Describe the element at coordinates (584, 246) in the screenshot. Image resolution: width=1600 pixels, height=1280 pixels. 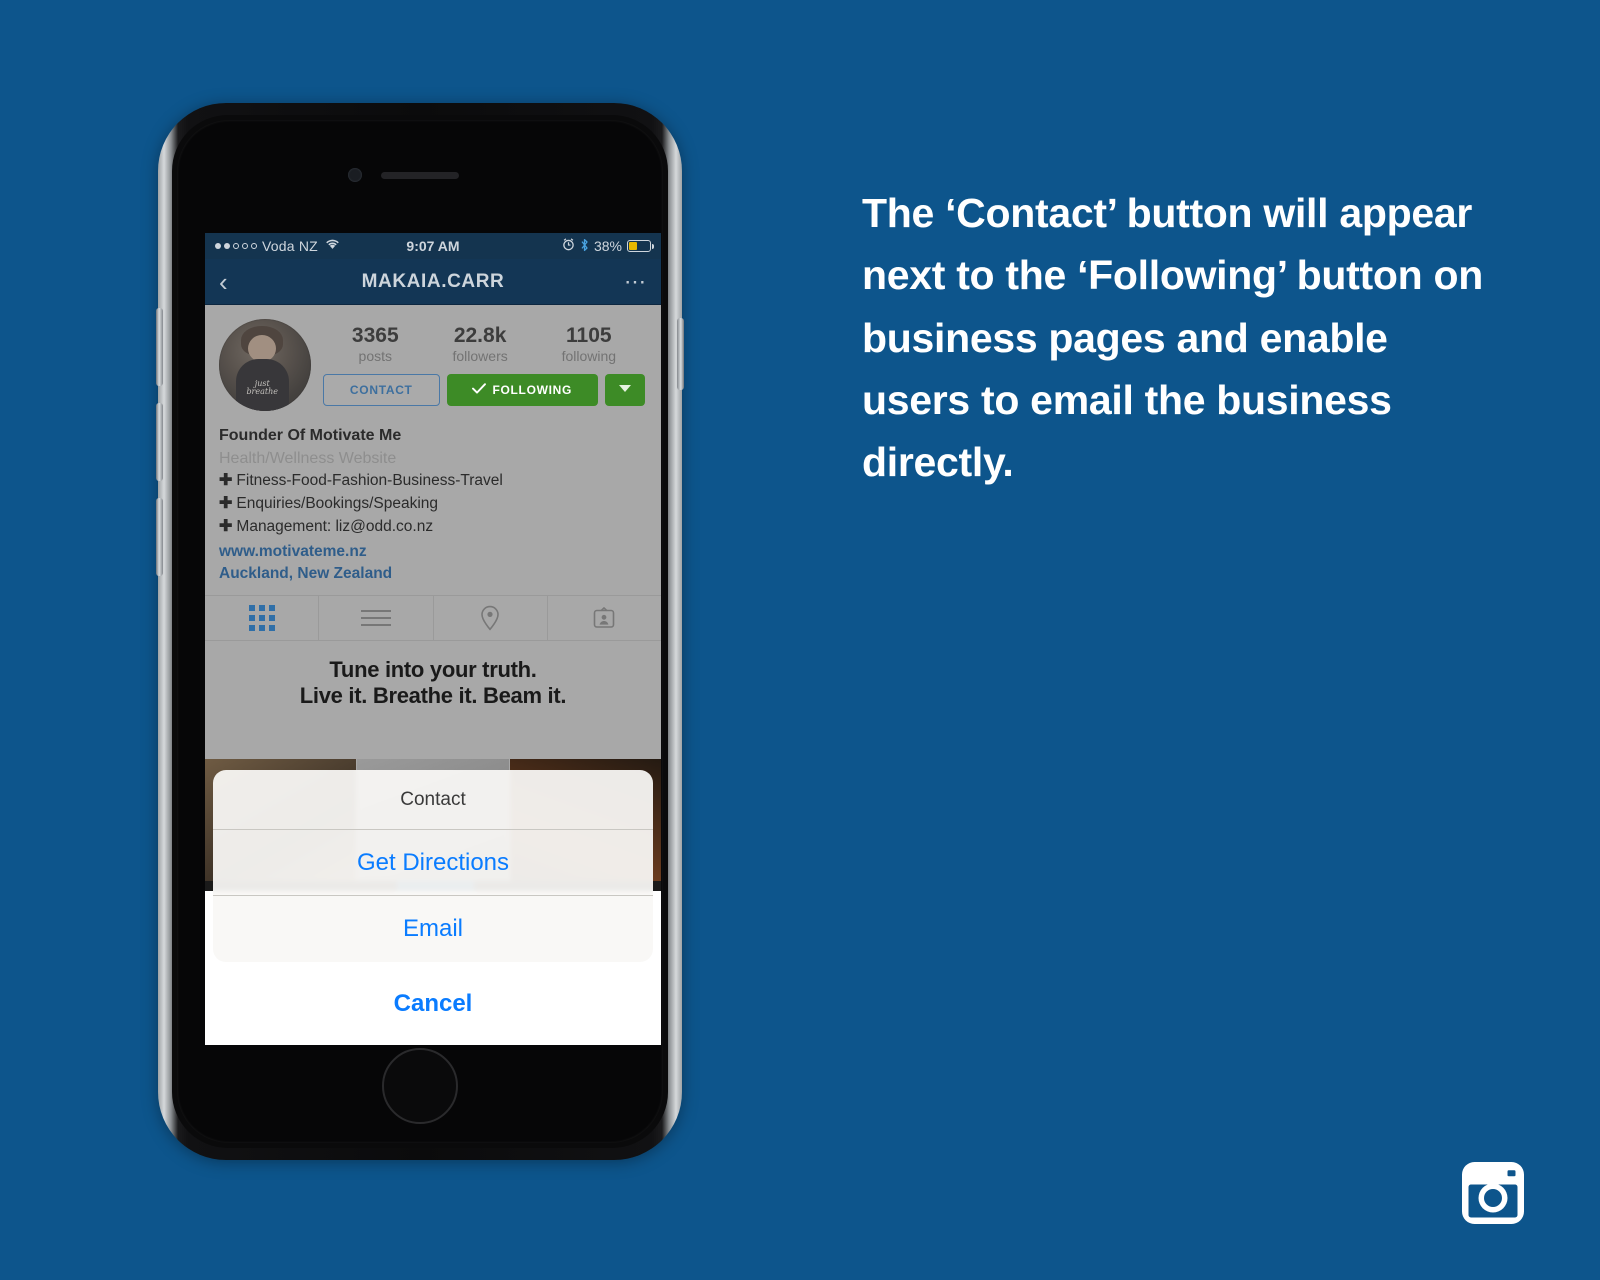
I see `bluetooth-icon` at that location.